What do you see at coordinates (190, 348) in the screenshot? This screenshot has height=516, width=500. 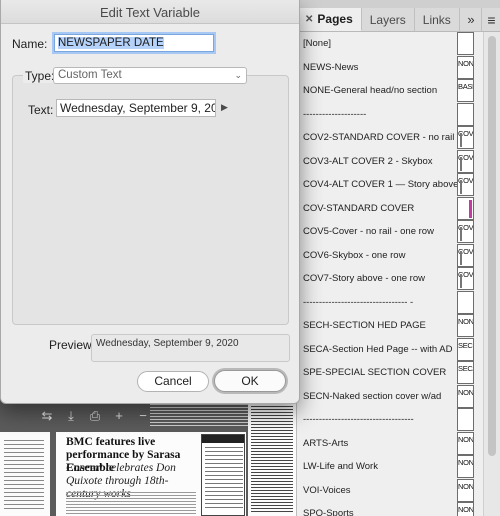 I see `preview-box: Wednesday, September 9, 2020` at bounding box center [190, 348].